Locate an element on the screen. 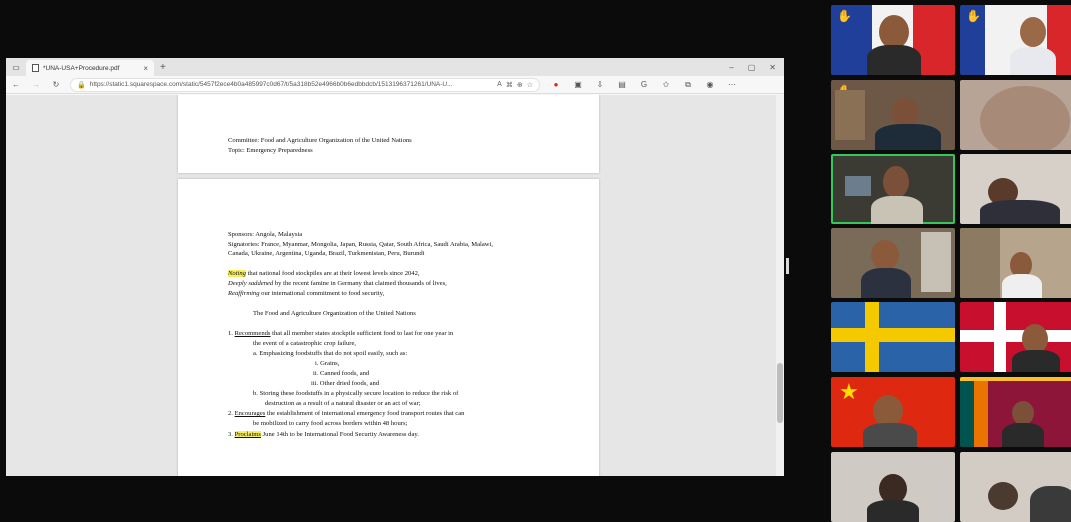  lock-icon: 🔒 is located at coordinates (81, 85).